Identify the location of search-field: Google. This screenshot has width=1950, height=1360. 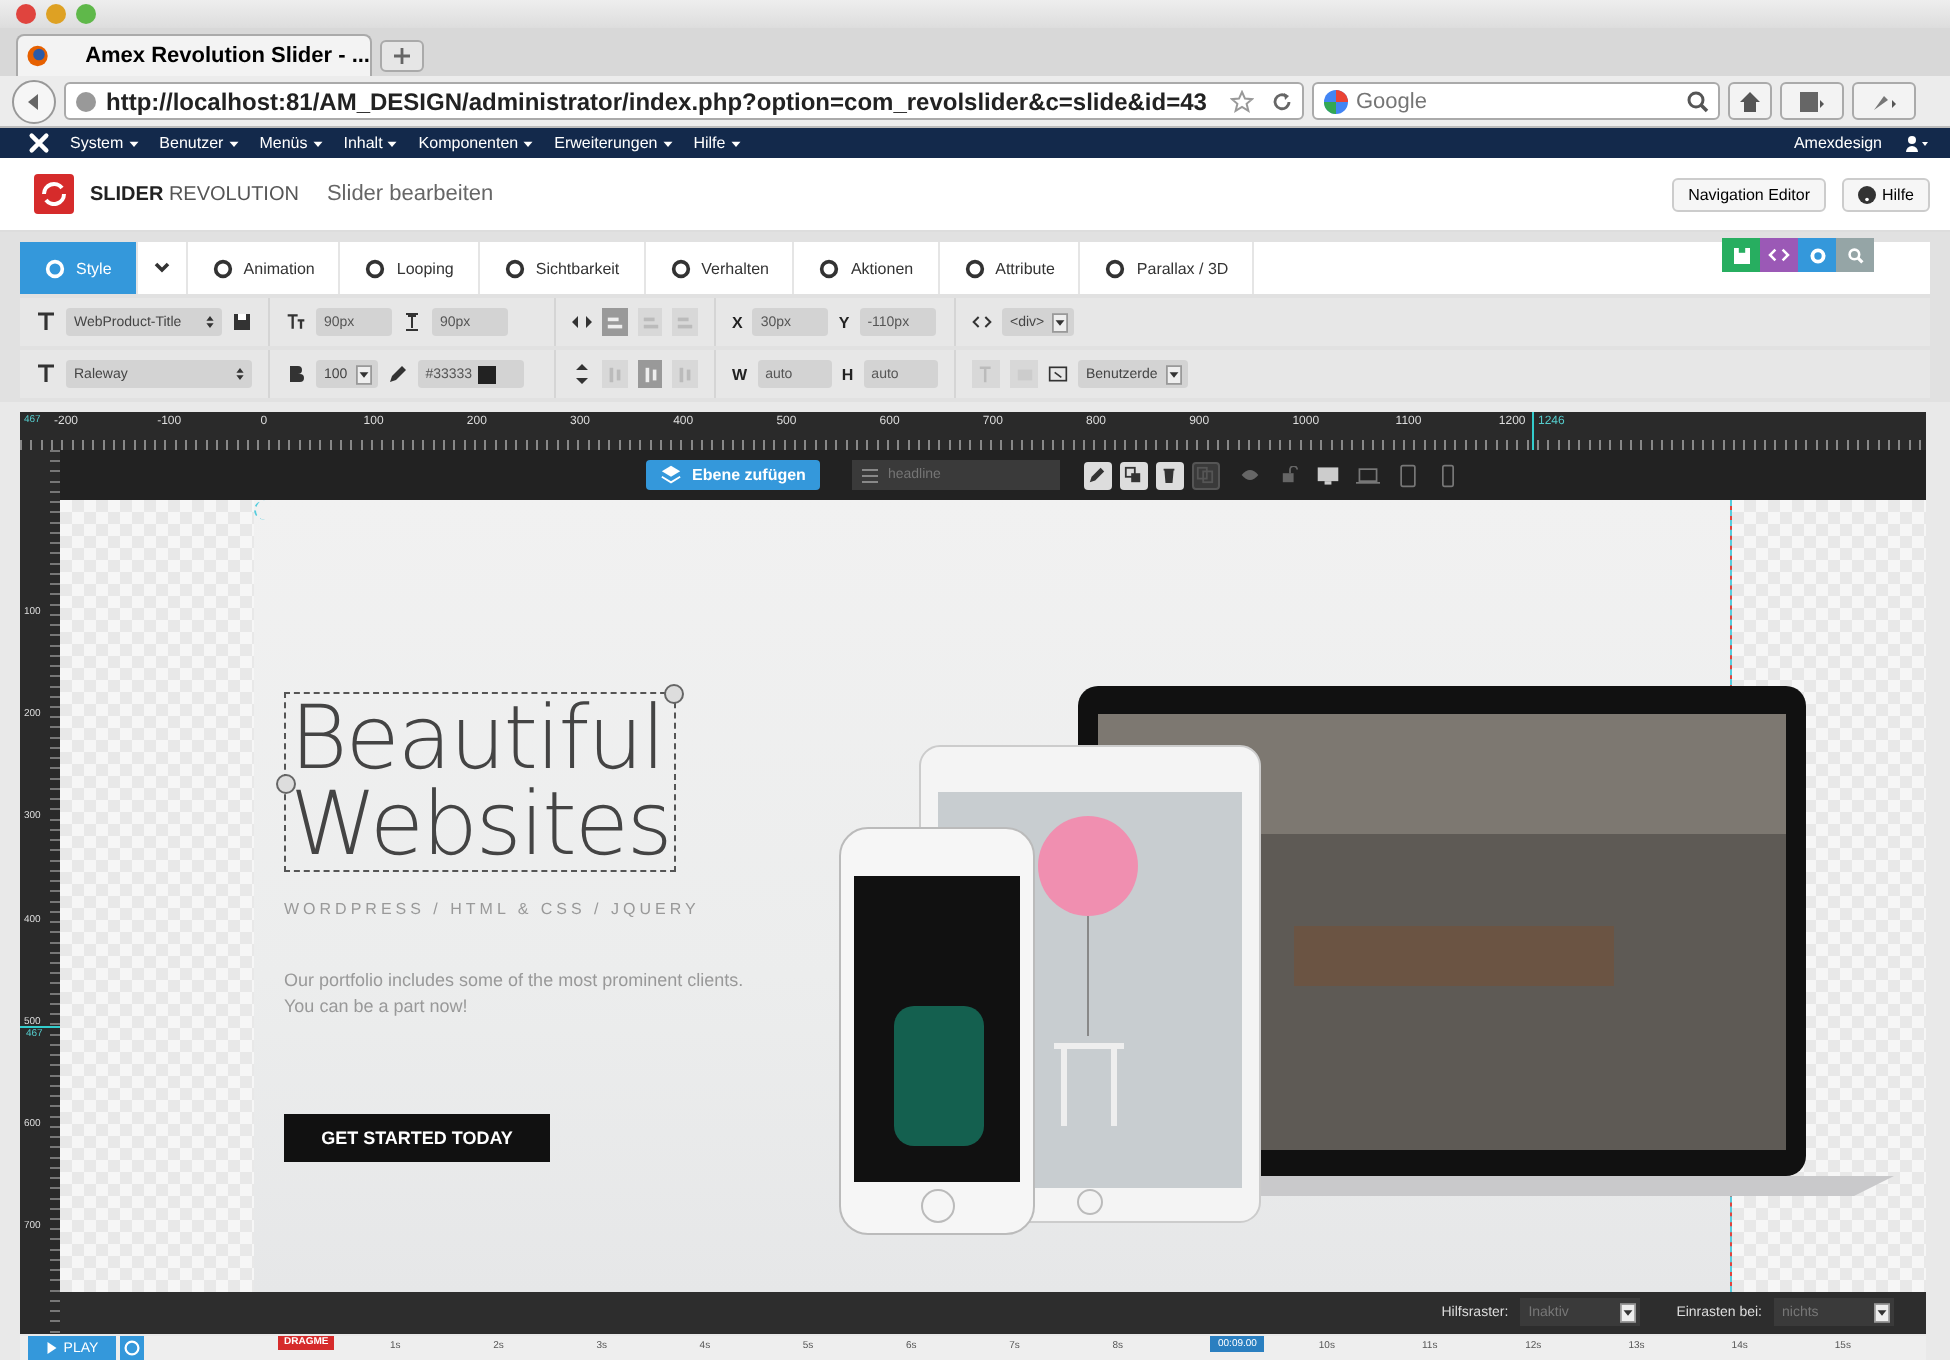
(1518, 101).